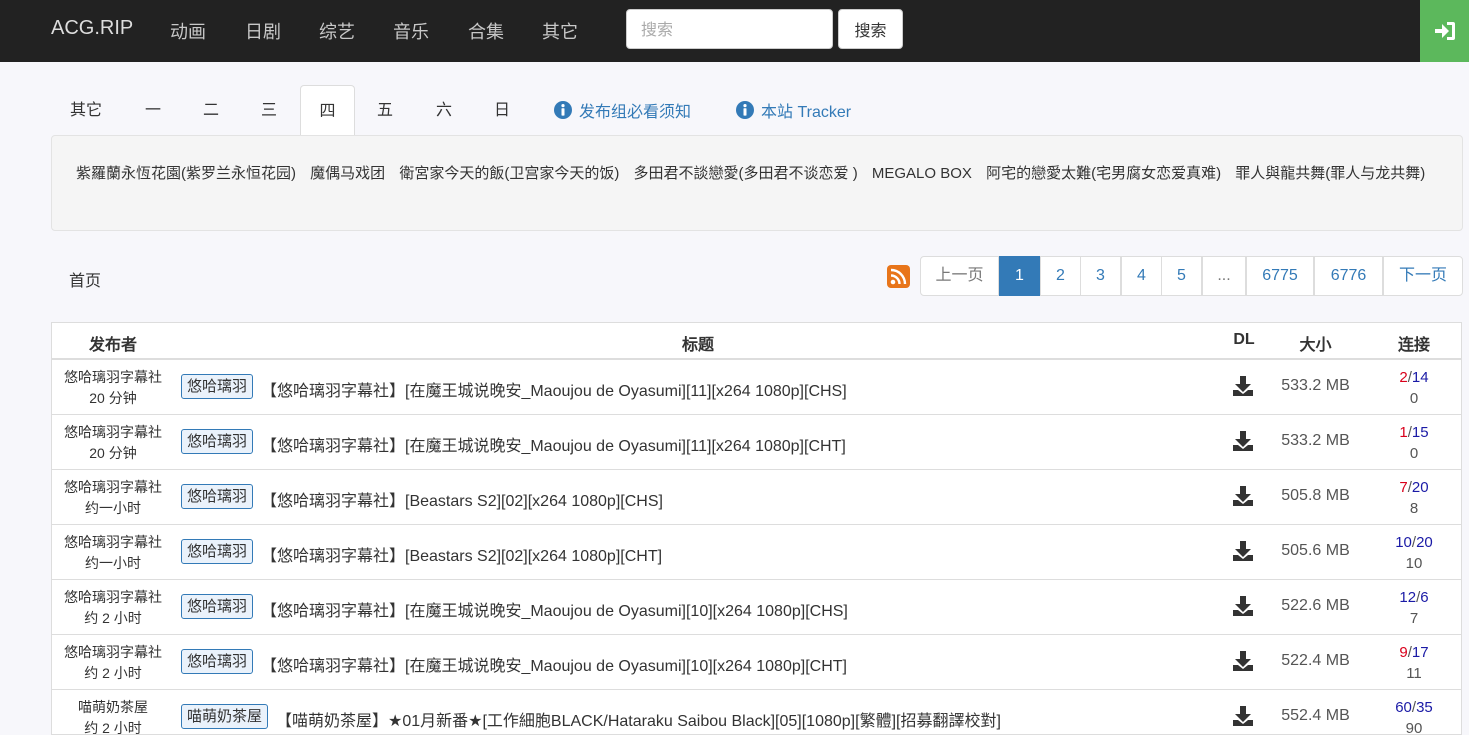 This screenshot has height=735, width=1469. Describe the element at coordinates (112, 345) in the screenshot. I see `header-publisher: 发布者` at that location.